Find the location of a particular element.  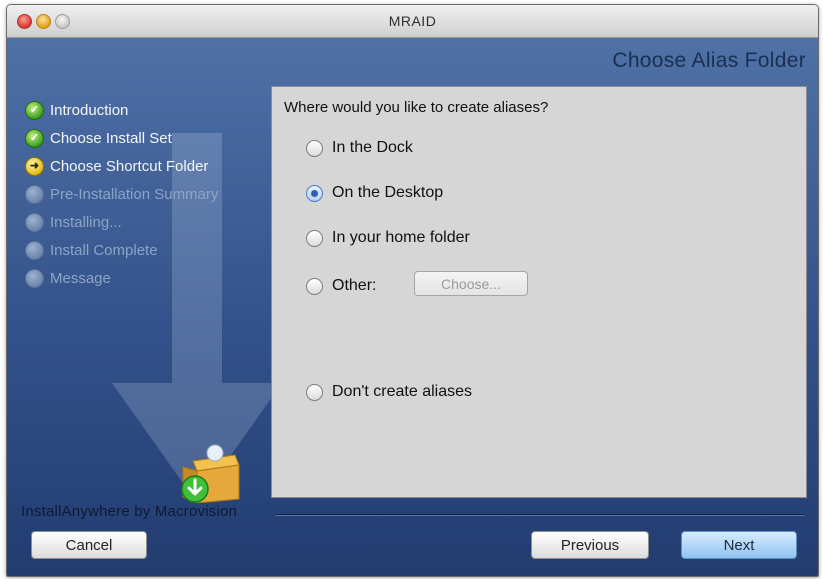

option-label: On the Desktop is located at coordinates (388, 192).